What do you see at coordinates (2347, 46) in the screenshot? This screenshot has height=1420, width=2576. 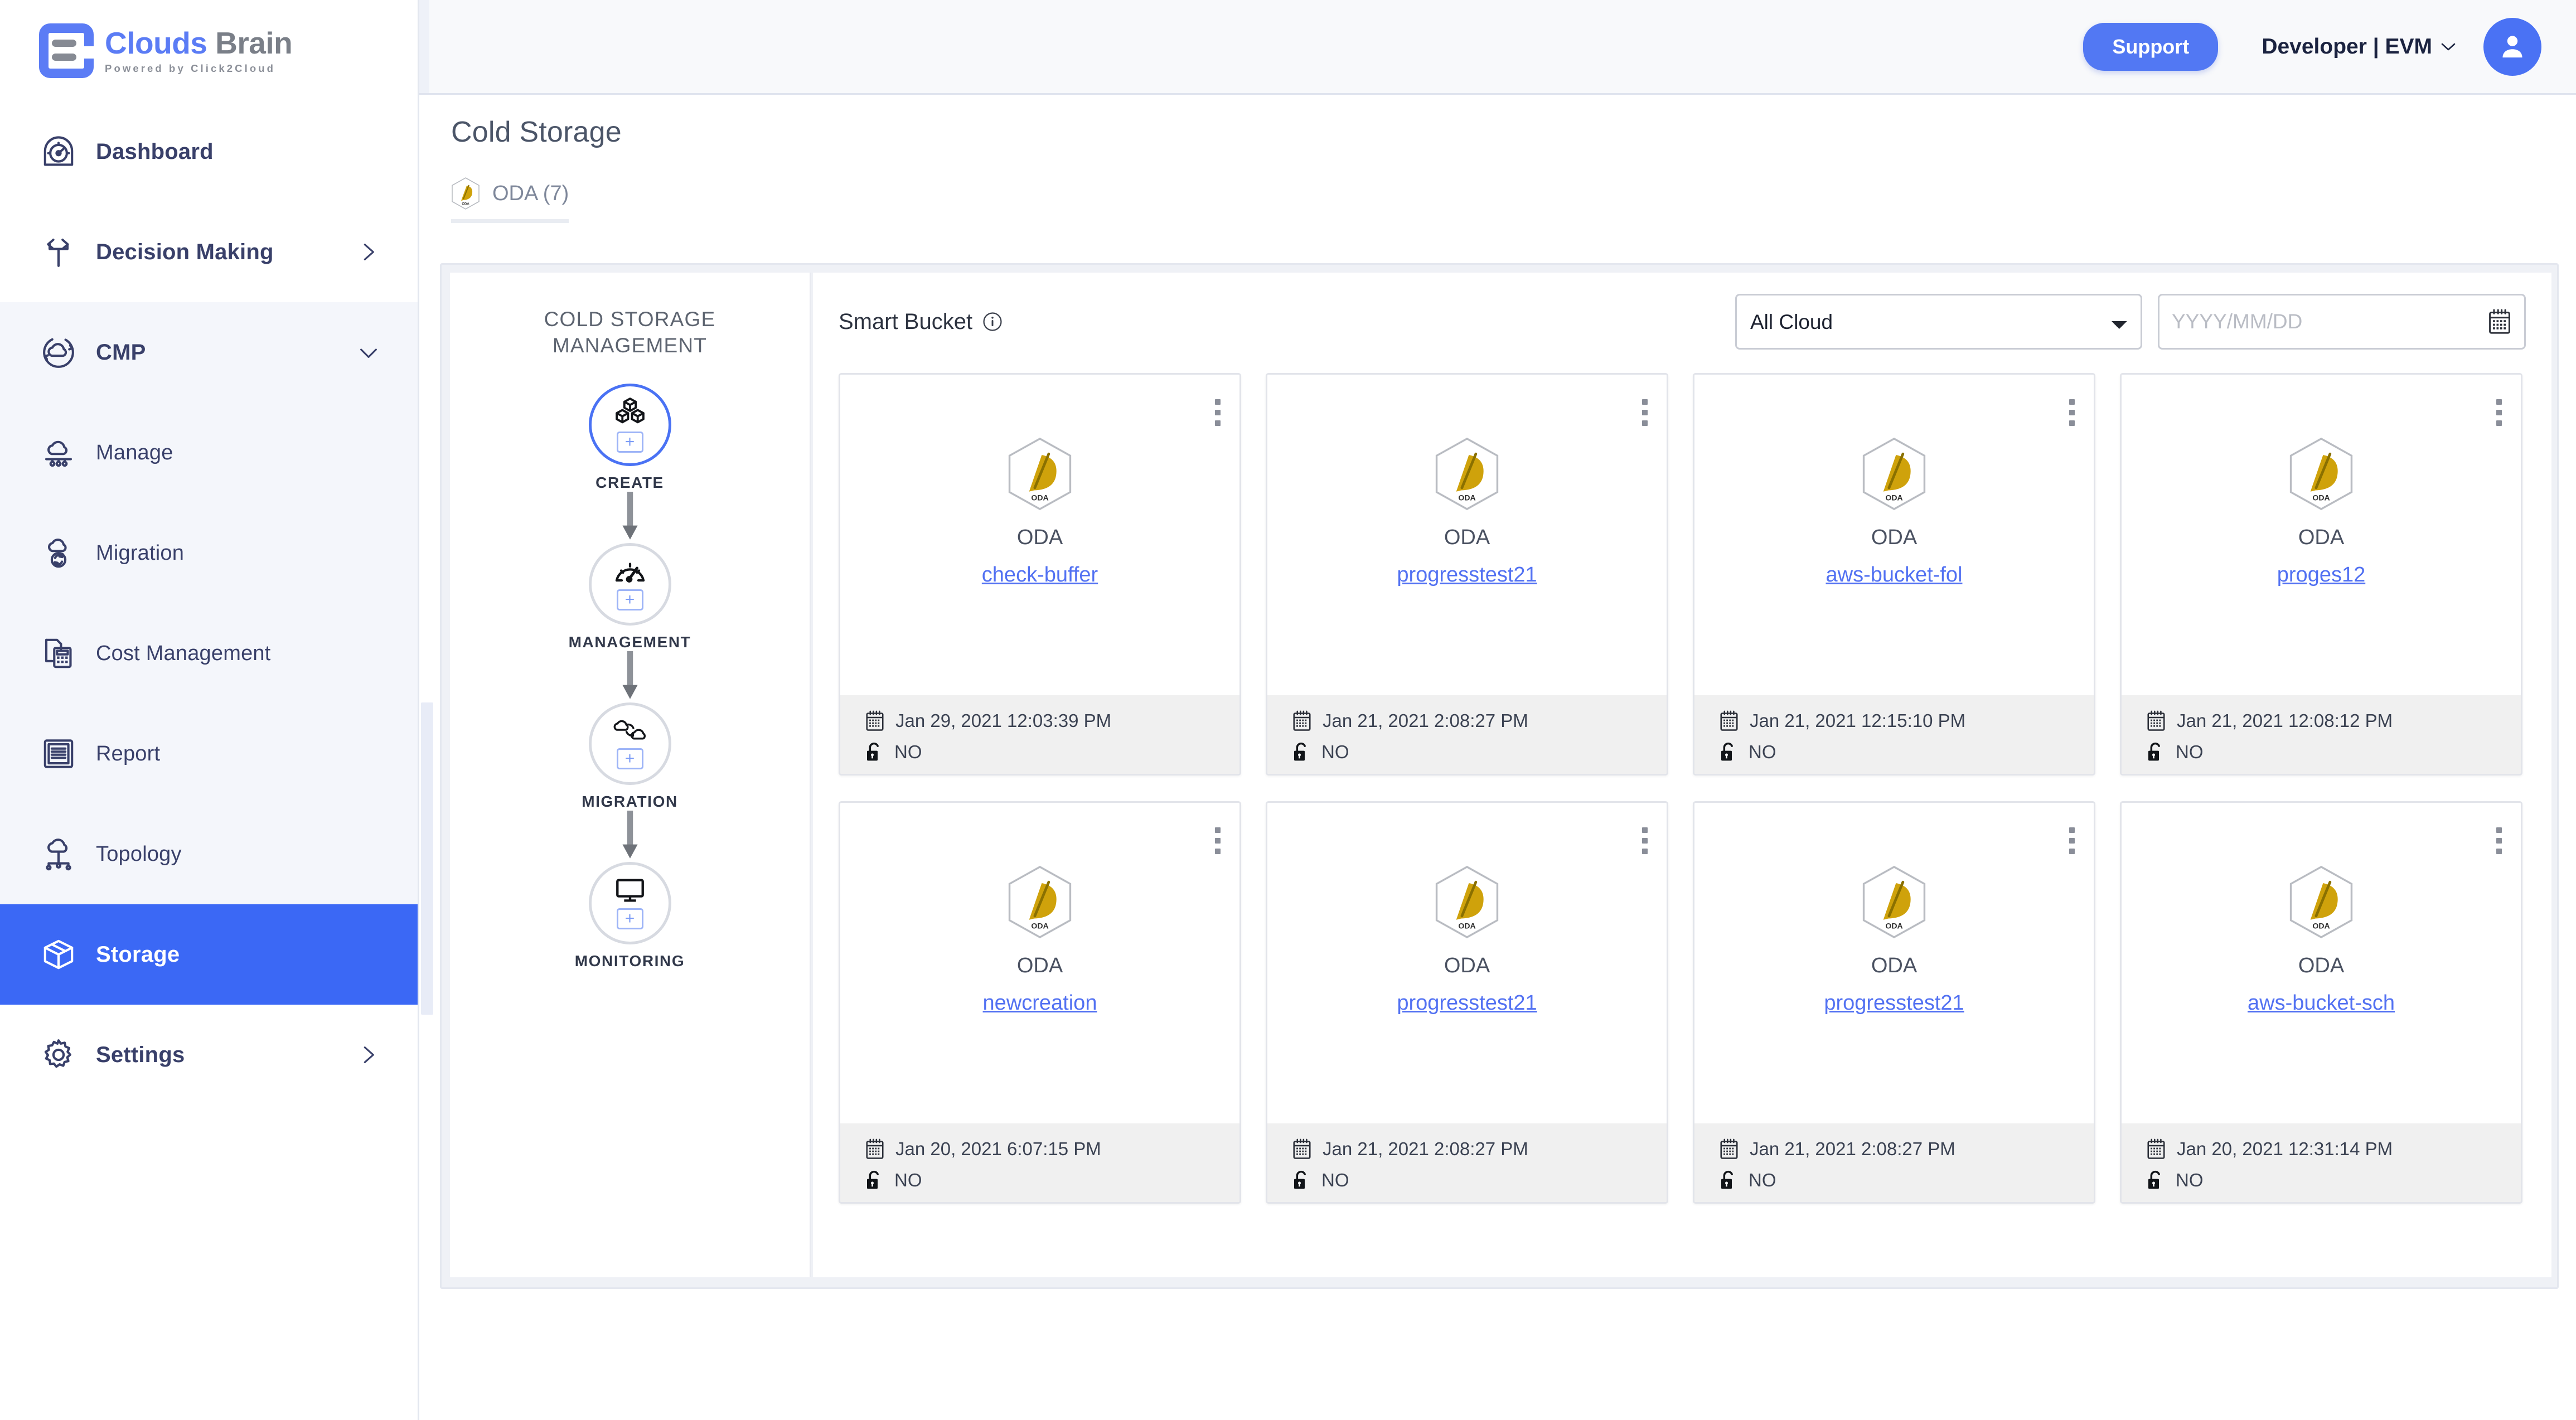 I see `user-menu-label: Developer | EVM` at bounding box center [2347, 46].